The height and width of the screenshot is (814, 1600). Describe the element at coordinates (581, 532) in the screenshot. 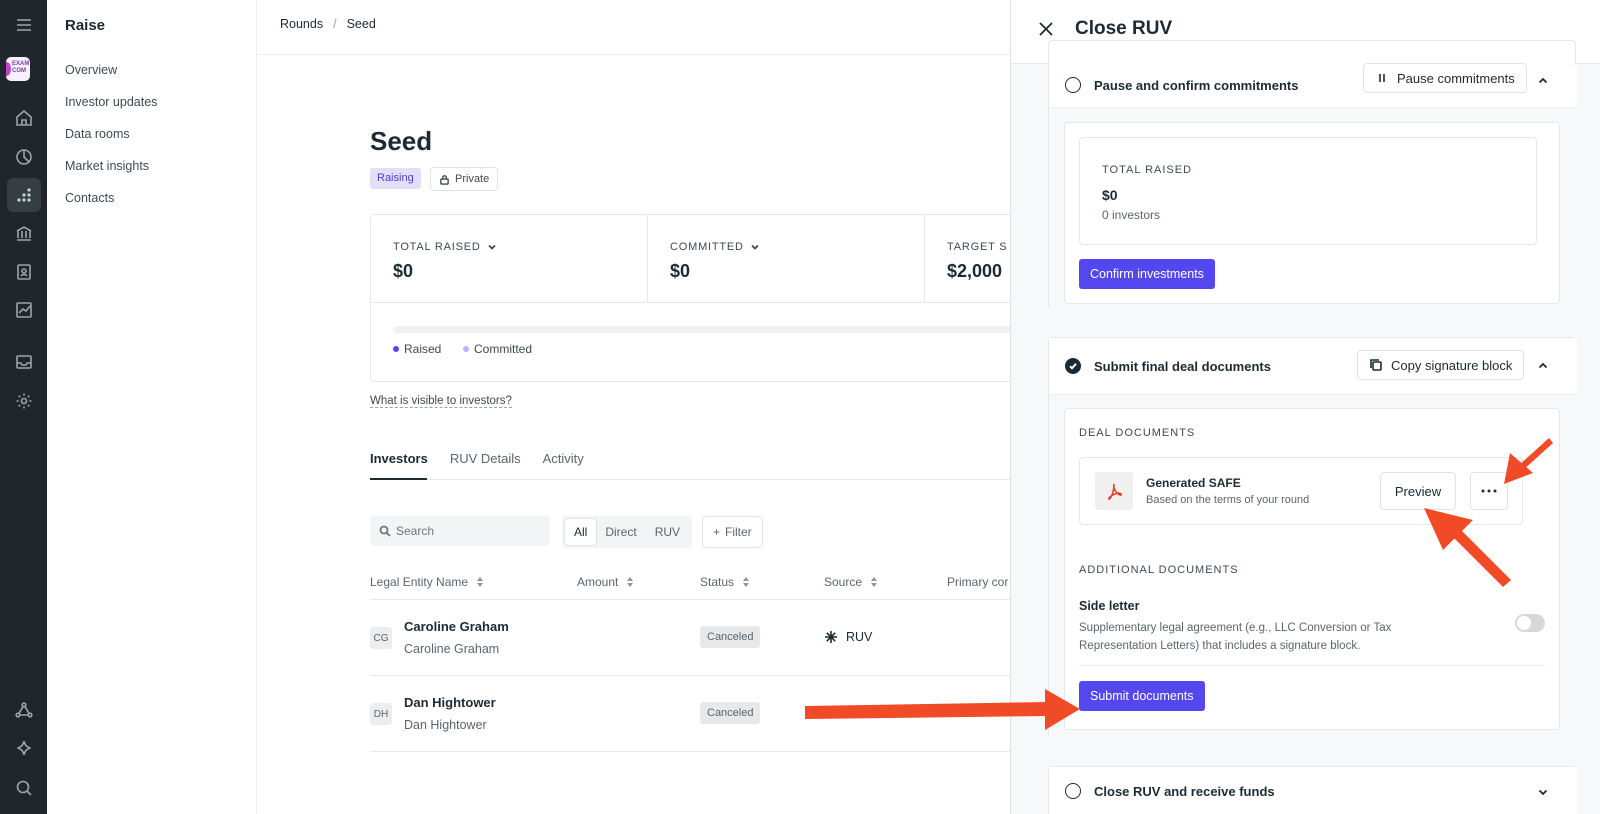

I see `segment-all: All` at that location.